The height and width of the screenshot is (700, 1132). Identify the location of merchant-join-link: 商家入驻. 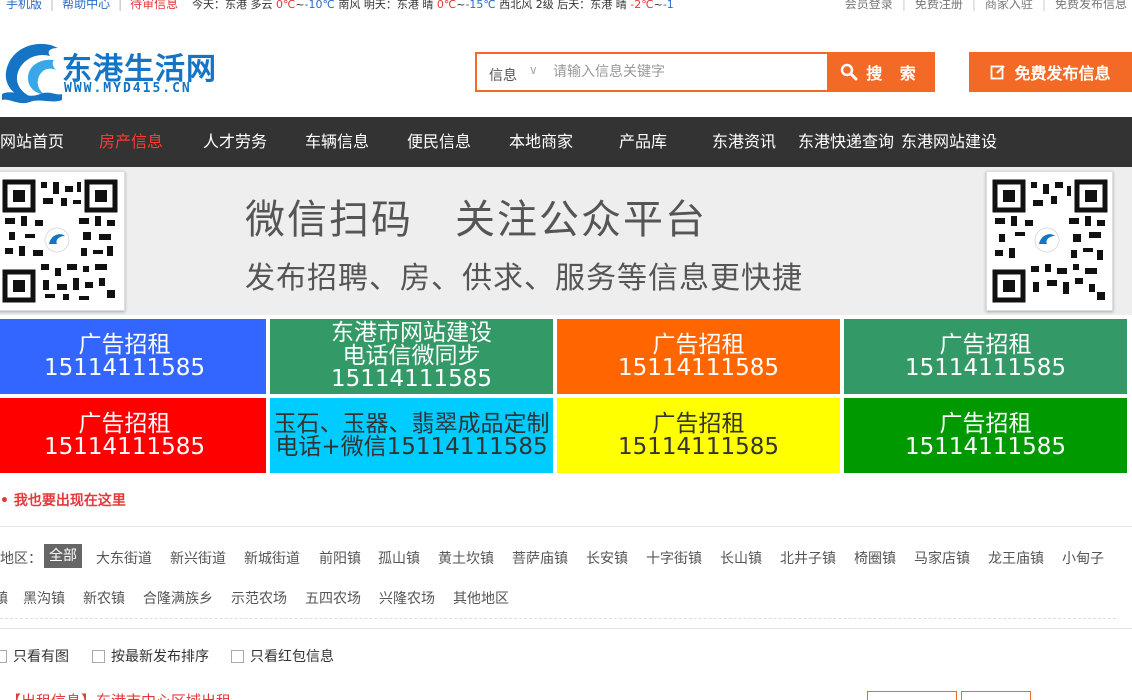
(1009, 5).